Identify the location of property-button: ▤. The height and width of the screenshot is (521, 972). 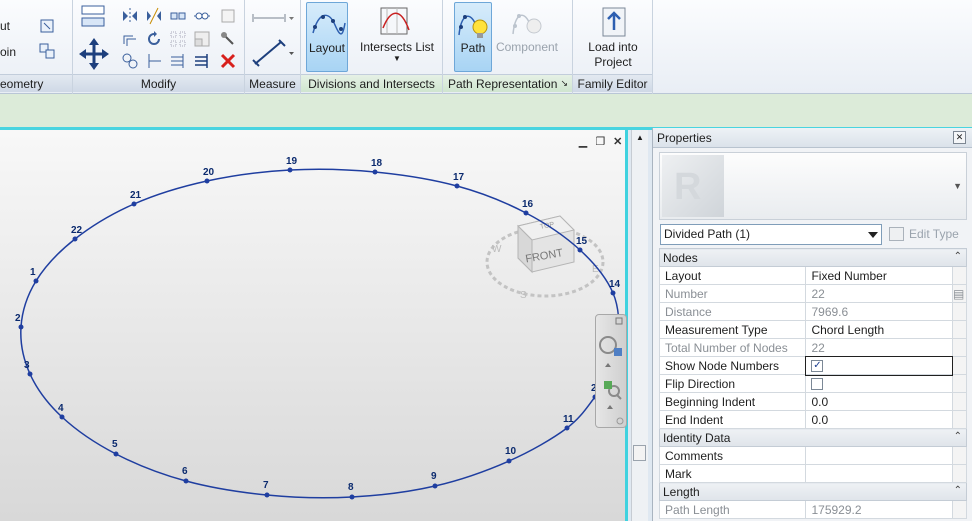
(959, 293).